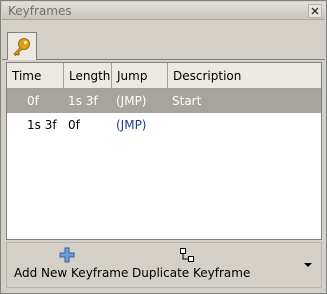 The width and height of the screenshot is (327, 294). I want to click on tab-strip, so click(163, 41).